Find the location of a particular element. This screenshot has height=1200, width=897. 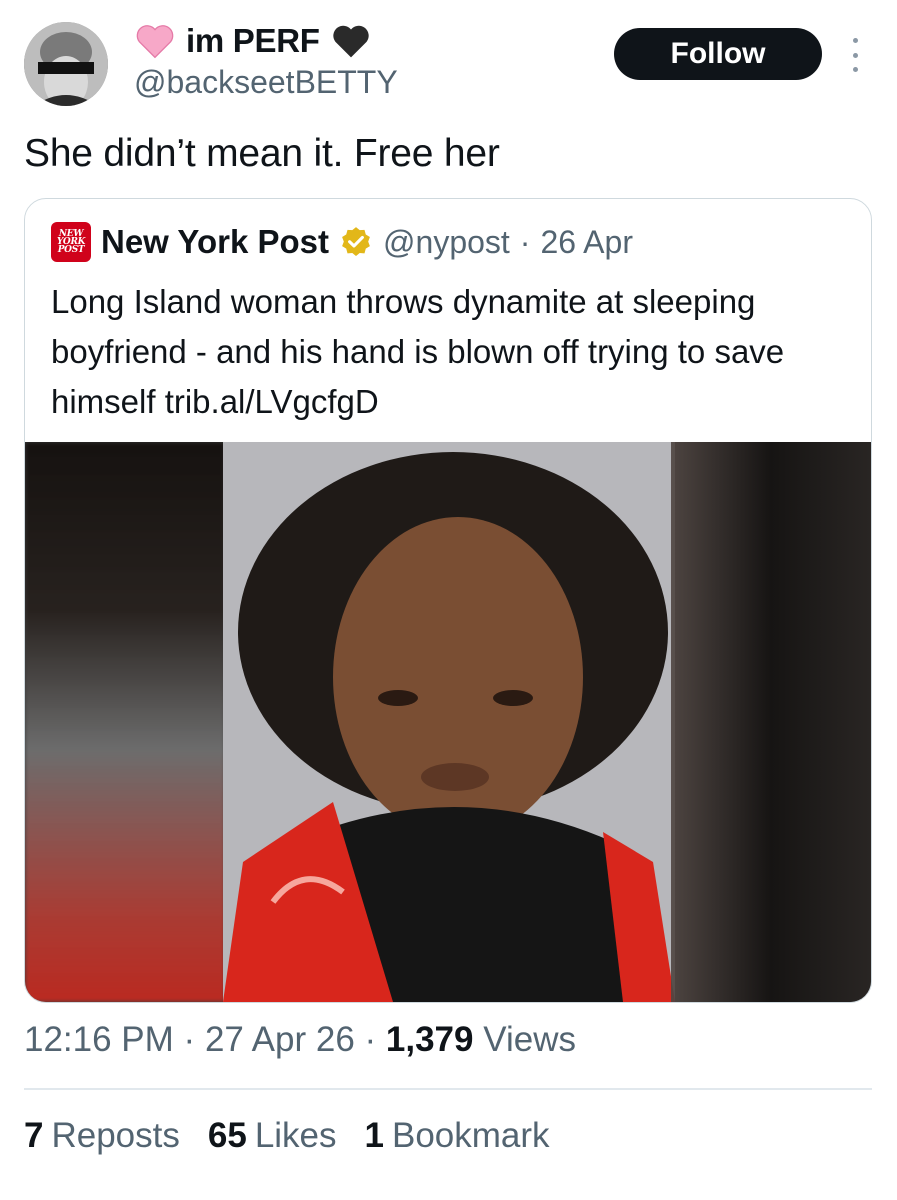

pink-heart-icon is located at coordinates (155, 42).